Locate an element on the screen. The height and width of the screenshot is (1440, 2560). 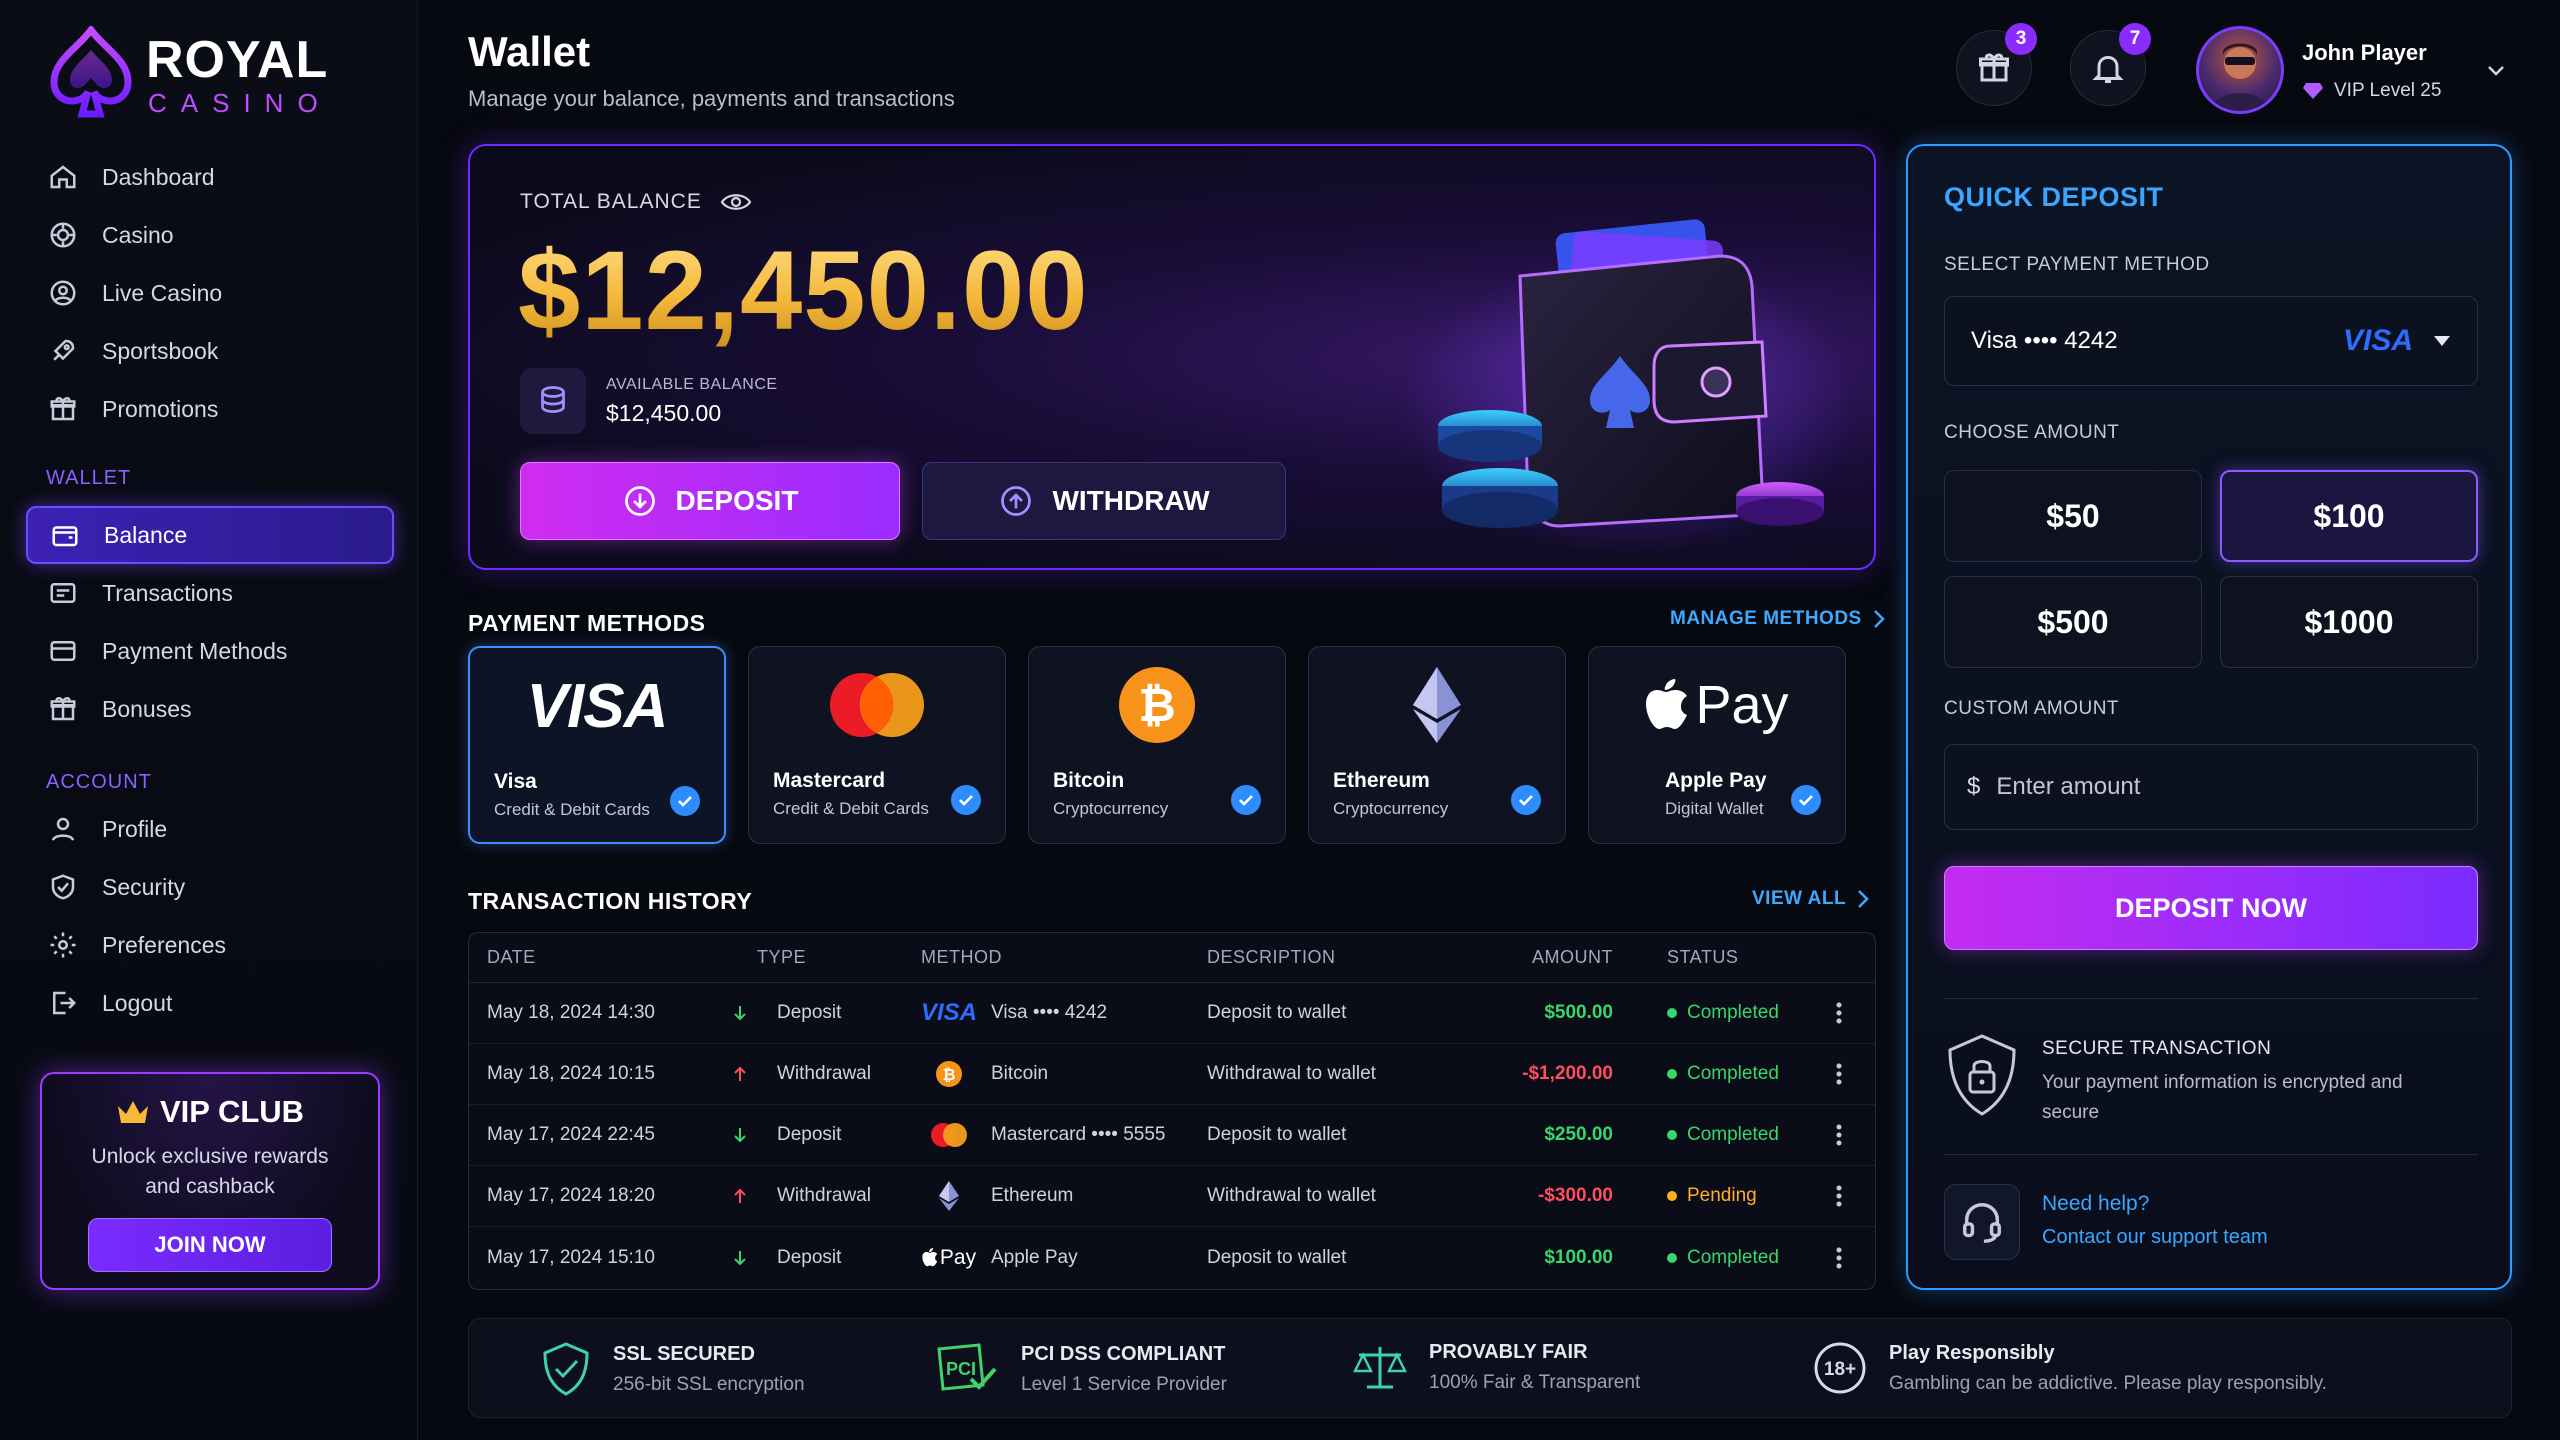
nav-item-sportsbook: Sportsbook is located at coordinates (210, 351).